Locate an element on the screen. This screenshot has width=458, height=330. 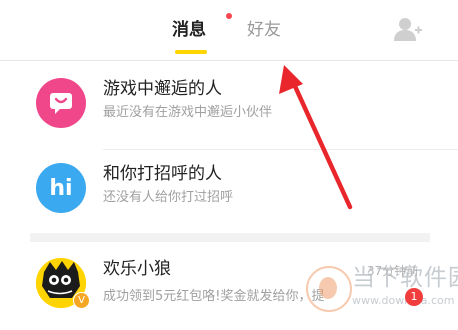
tab-messages: 消息 is located at coordinates (189, 30).